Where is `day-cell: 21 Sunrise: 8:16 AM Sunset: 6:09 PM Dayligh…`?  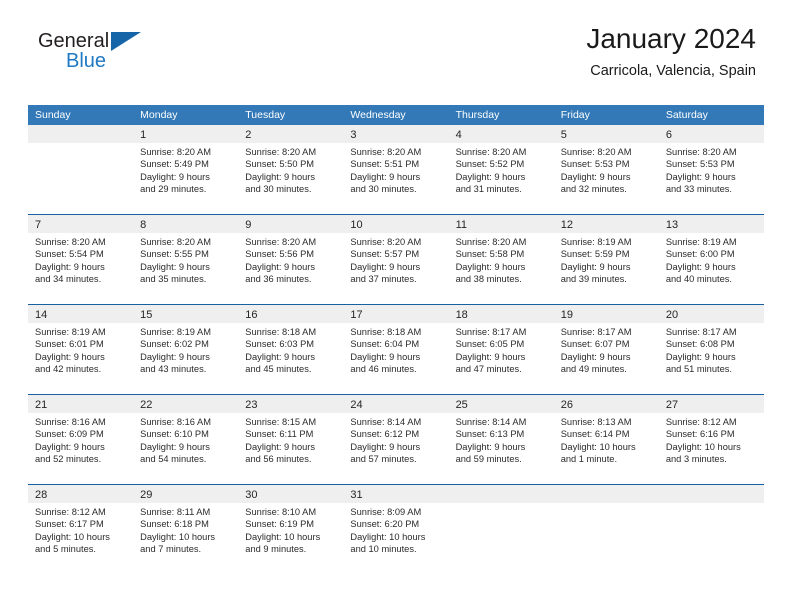 day-cell: 21 Sunrise: 8:16 AM Sunset: 6:09 PM Dayligh… is located at coordinates (81, 439).